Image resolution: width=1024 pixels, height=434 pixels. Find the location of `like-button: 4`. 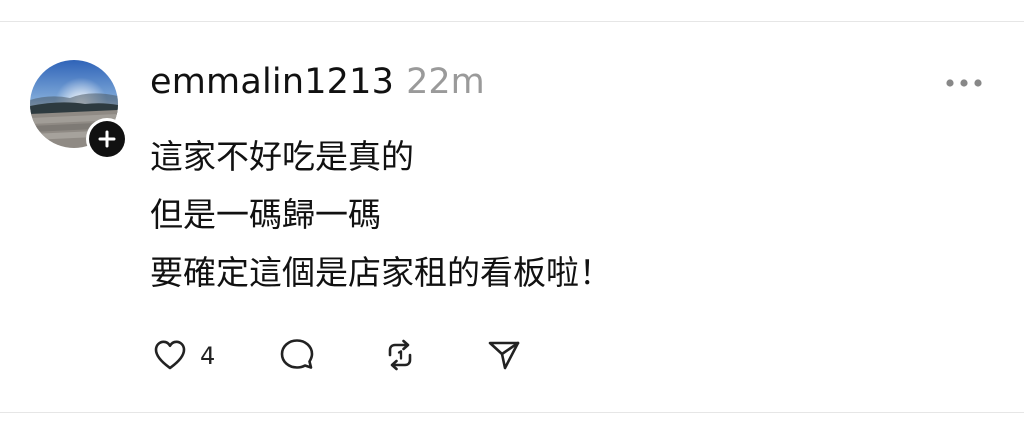

like-button: 4 is located at coordinates (182, 355).